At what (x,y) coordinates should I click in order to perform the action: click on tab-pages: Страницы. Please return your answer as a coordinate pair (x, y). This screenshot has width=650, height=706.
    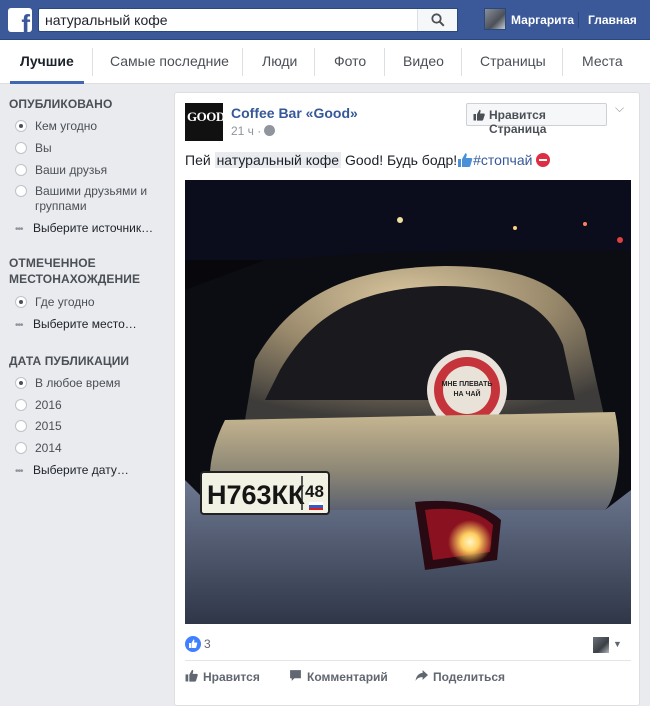
    Looking at the image, I should click on (513, 62).